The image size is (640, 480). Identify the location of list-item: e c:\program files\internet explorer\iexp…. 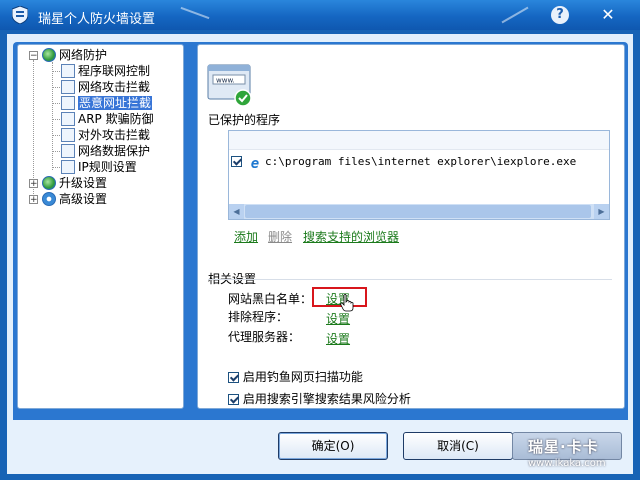
(419, 163).